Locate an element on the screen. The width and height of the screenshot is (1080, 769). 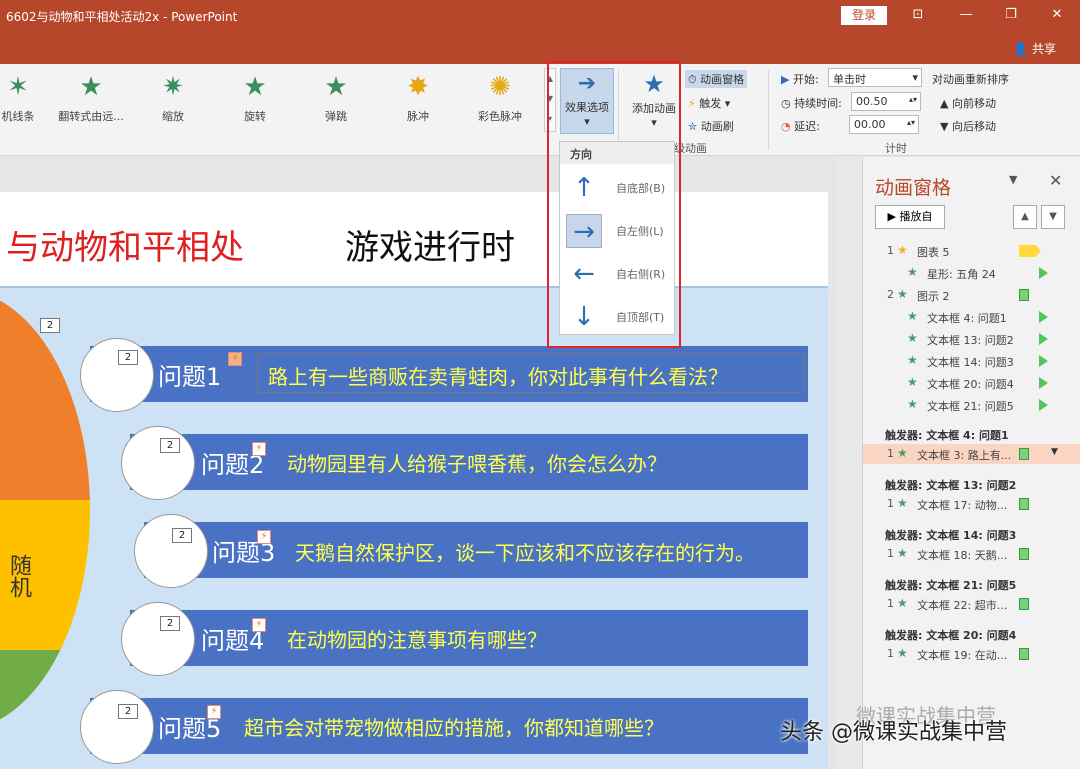
play-from-button: ▶ 播放自 is located at coordinates (910, 217).